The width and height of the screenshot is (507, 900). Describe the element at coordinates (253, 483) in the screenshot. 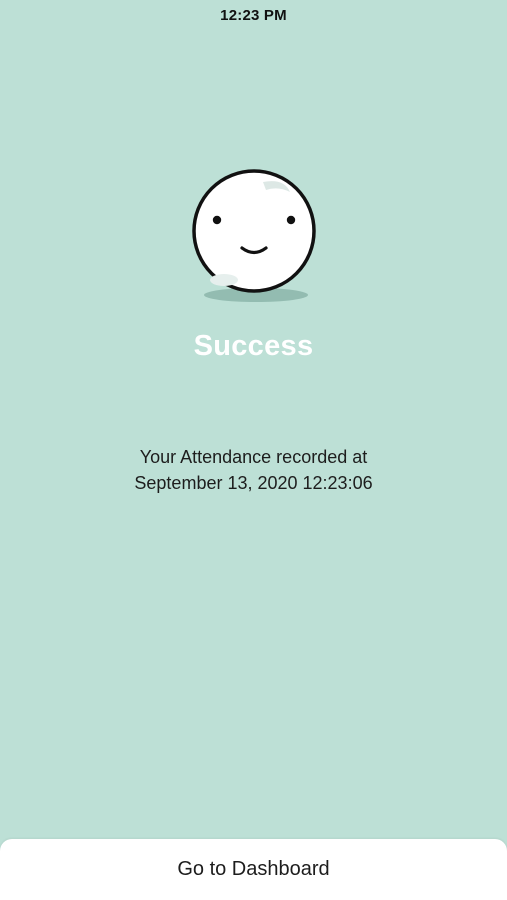

I see `attendance-timestamp: September 13, 2020 12:23:06` at that location.